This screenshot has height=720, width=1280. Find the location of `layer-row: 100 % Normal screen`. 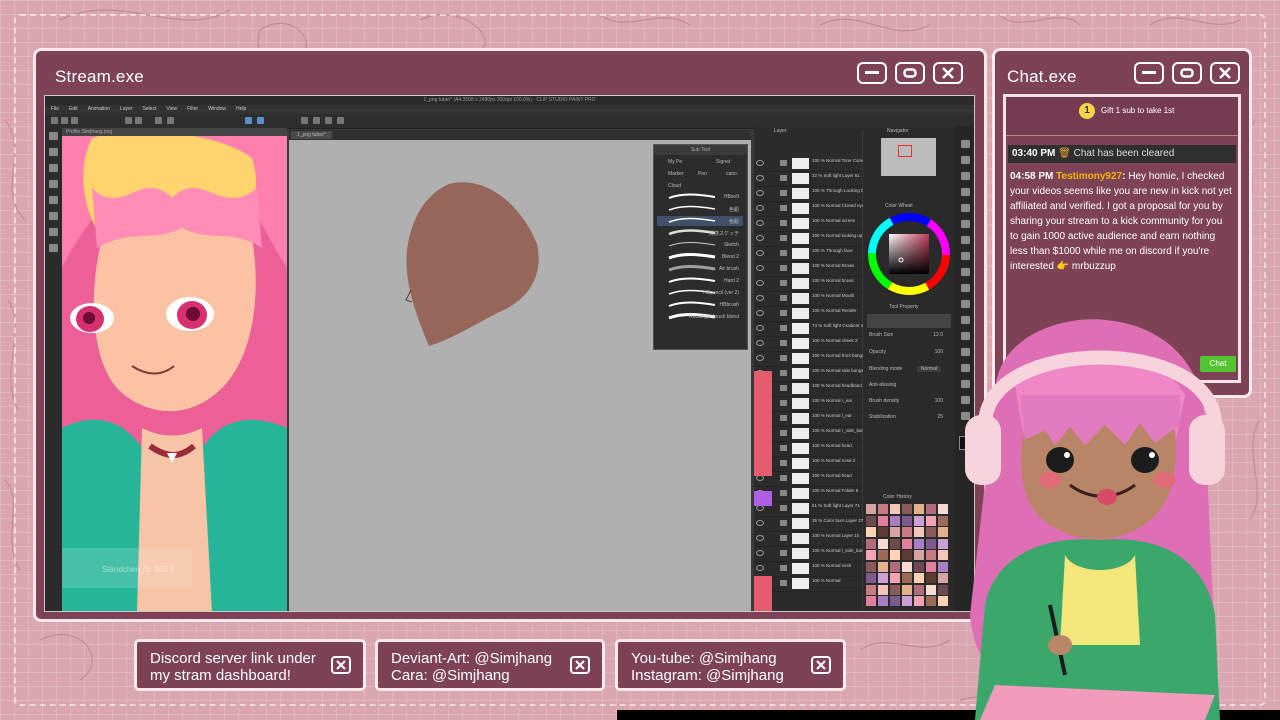

layer-row: 100 % Normal screen is located at coordinates (808, 224).